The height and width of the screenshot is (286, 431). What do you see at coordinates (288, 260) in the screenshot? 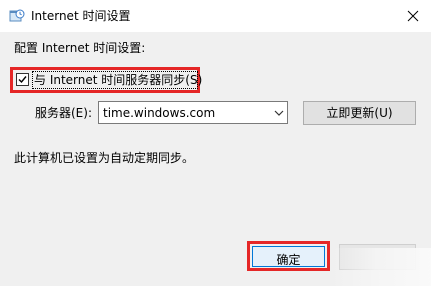
I see `ok-button-label: 确定` at bounding box center [288, 260].